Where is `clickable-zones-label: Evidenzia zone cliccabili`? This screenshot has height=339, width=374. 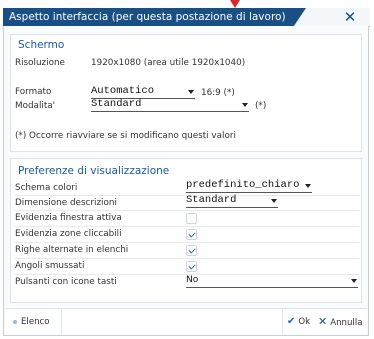
clickable-zones-label: Evidenzia zone cliccabili is located at coordinates (68, 234).